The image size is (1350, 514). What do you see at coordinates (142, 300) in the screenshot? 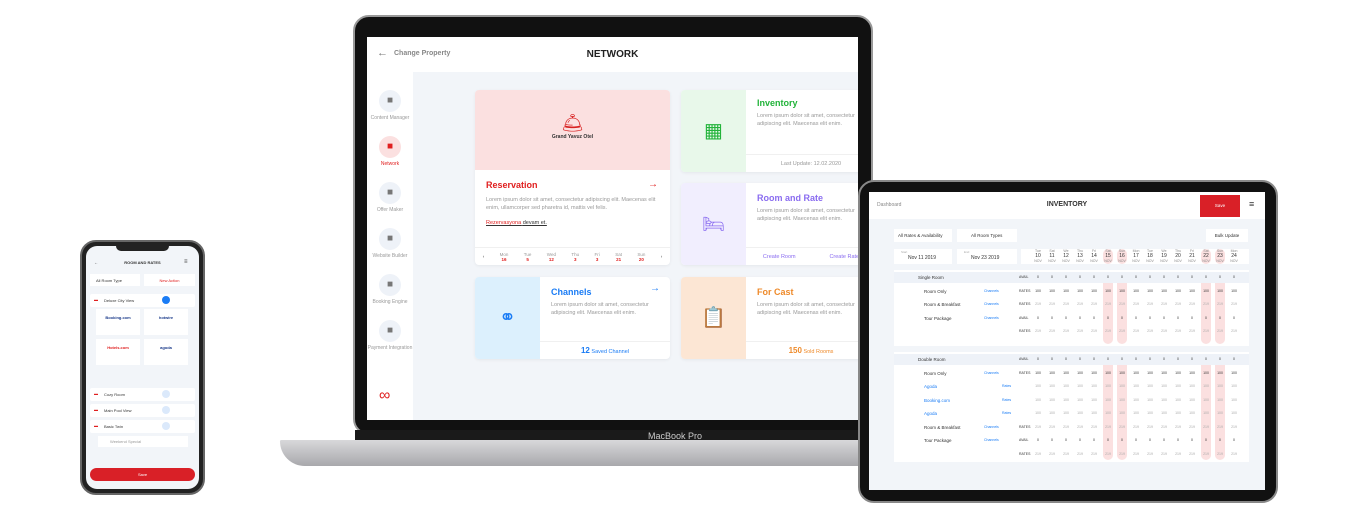
I see `room-row: ▬ Deluxe City View` at bounding box center [142, 300].